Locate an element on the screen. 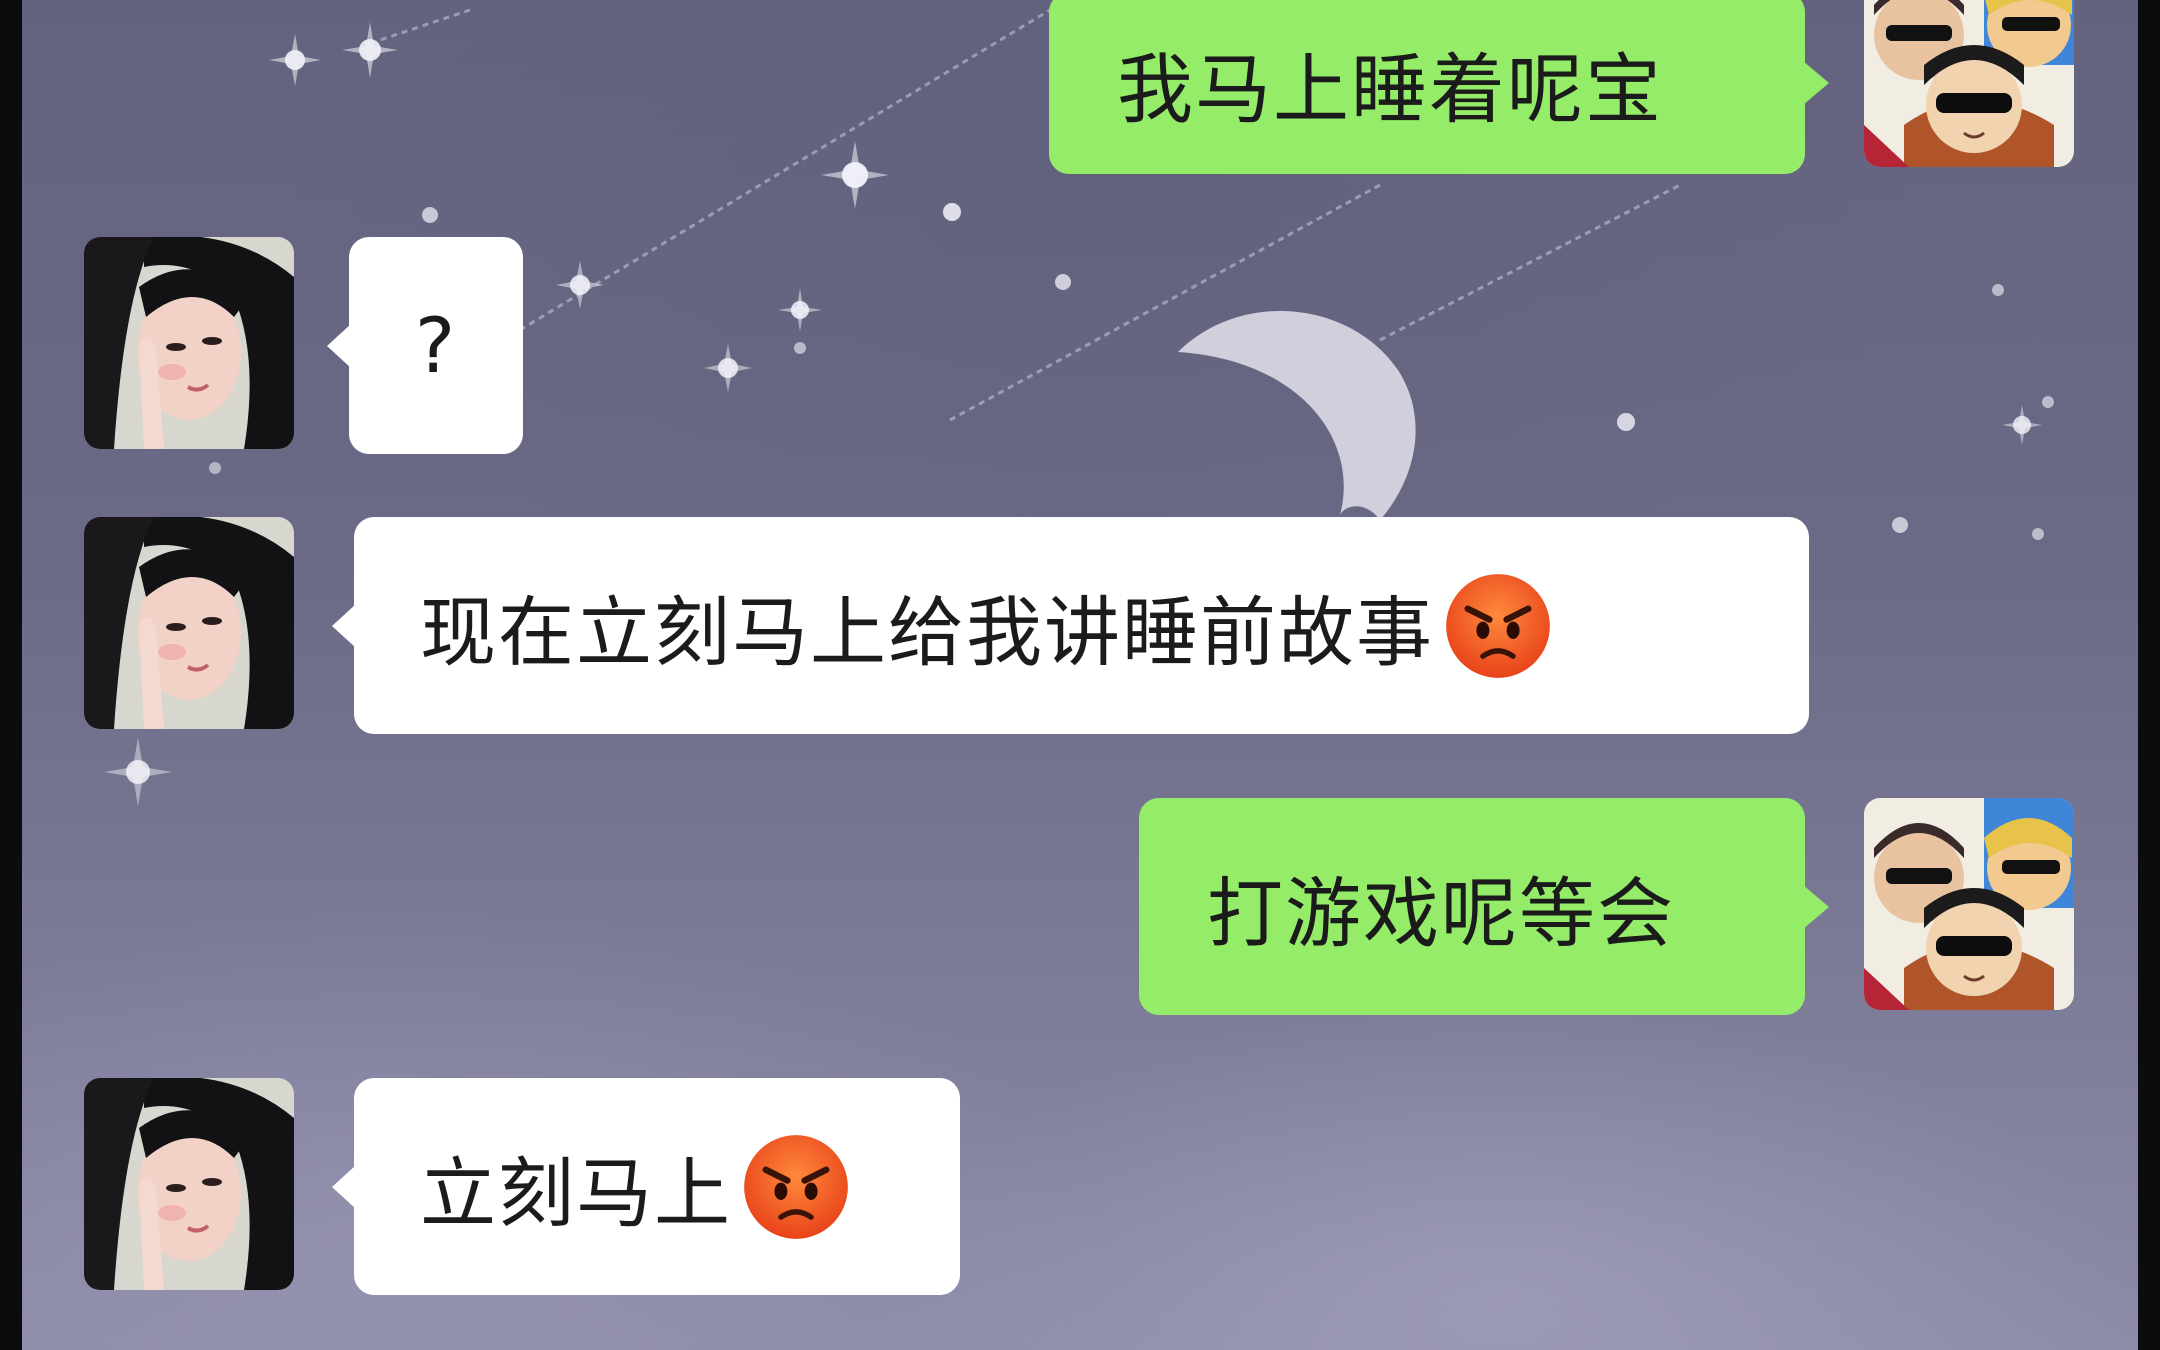 The height and width of the screenshot is (1350, 2160). message-bubble-incoming: 现在立刻马上给我讲睡前故事 is located at coordinates (1070, 625).